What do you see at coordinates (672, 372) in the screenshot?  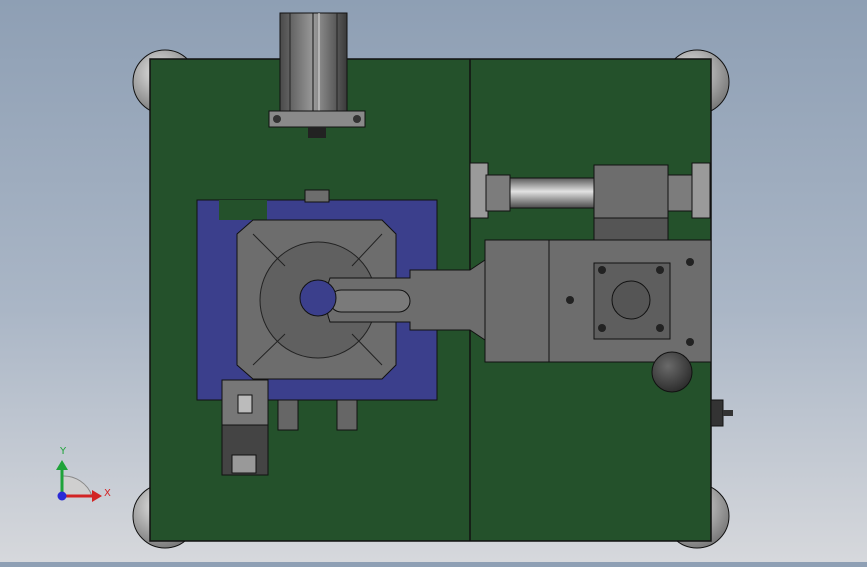 I see `adjust-knob` at bounding box center [672, 372].